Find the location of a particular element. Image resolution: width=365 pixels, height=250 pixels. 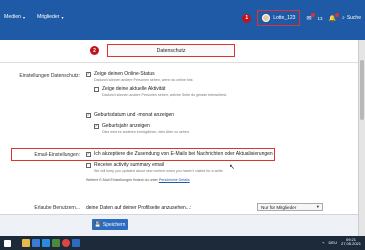

search-button: ⌕ Suche is located at coordinates (351, 18).